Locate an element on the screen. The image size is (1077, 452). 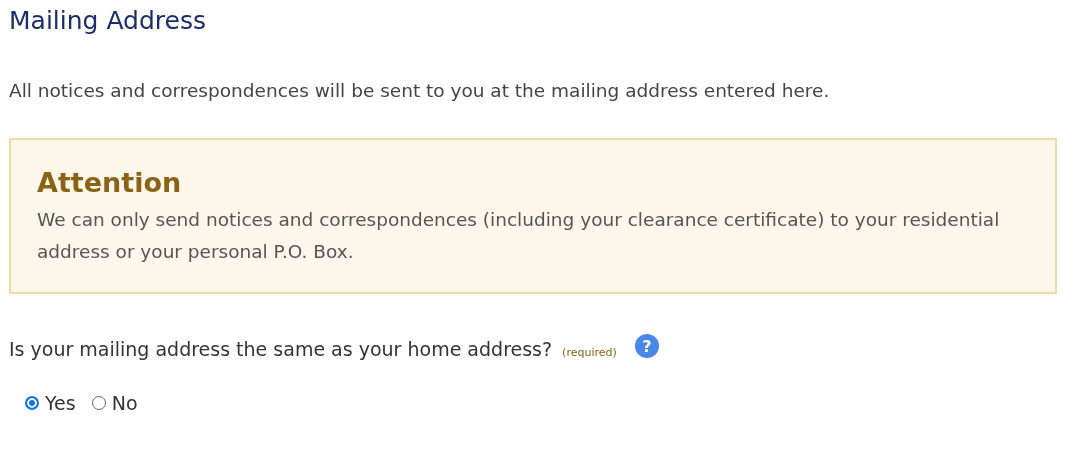
attention-text: We can only send notices and correspondences (including your clearance certificate) to your residential address or your personal P.O. Box. is located at coordinates (519, 236).